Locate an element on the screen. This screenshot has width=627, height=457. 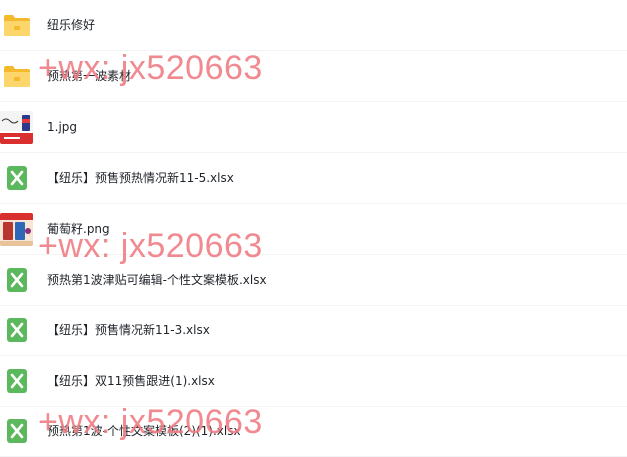
file-name: 预热第1波津贴可编辑-个性文案模板.xlsx is located at coordinates (157, 280).